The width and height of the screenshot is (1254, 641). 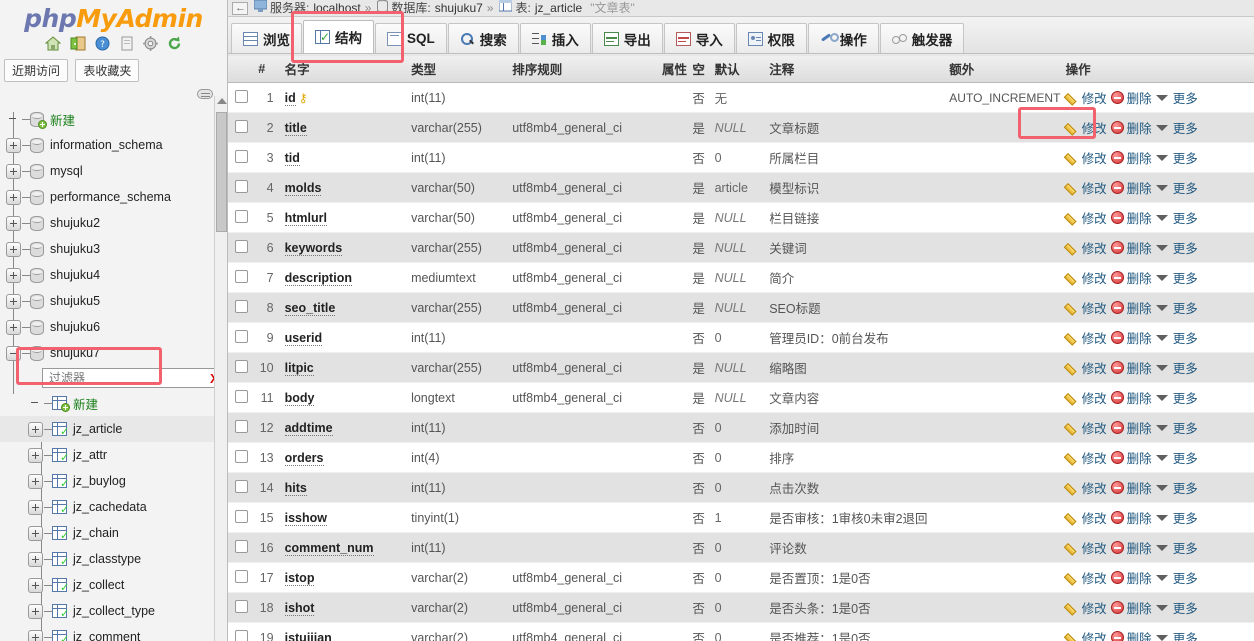 I want to click on recent-tables-button: 近期访问, so click(x=36, y=70).